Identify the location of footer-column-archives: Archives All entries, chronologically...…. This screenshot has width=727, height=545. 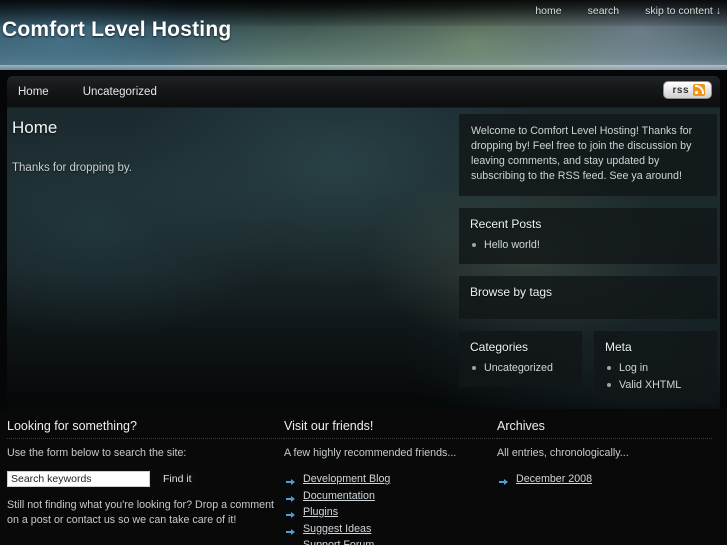
(604, 482).